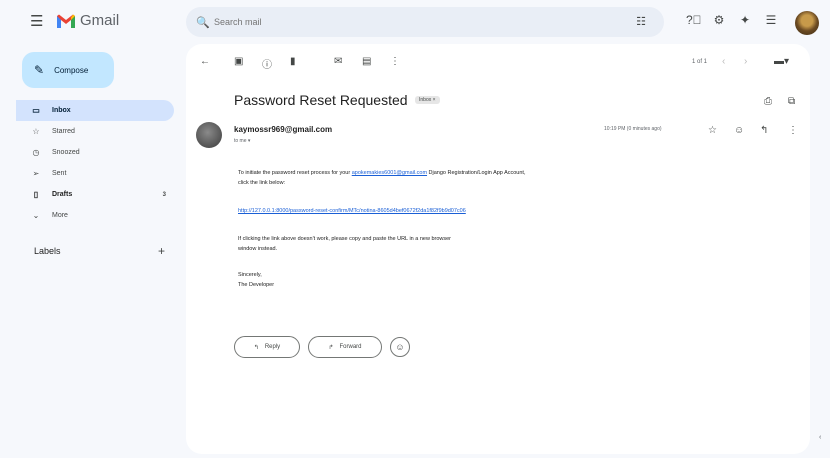 This screenshot has width=830, height=458. What do you see at coordinates (95, 173) in the screenshot?
I see `sidebar-item-sent: ➢ Sent` at bounding box center [95, 173].